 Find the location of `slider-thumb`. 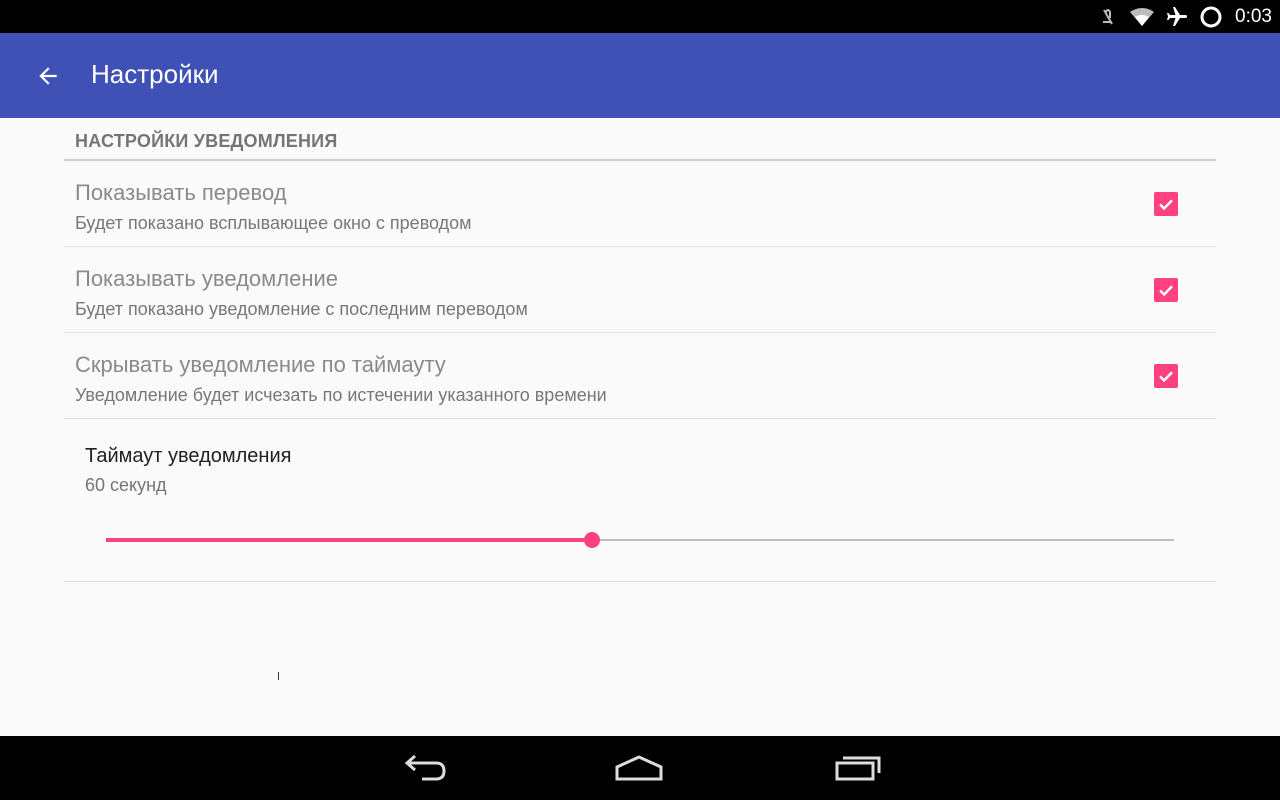

slider-thumb is located at coordinates (591, 540).